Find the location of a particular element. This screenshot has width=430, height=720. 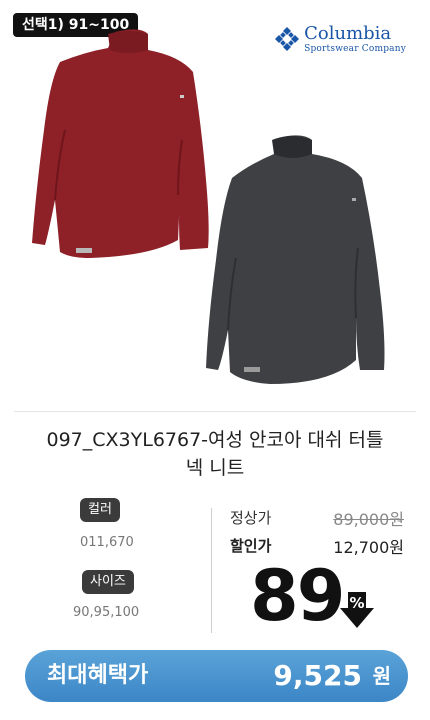

price-divider is located at coordinates (211, 570).